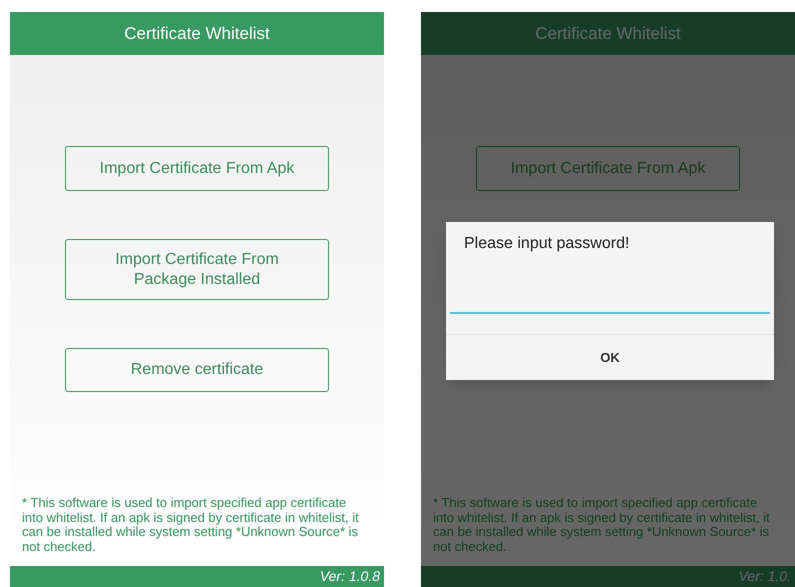 The image size is (795, 587). What do you see at coordinates (610, 357) in the screenshot?
I see `ok-button: OK` at bounding box center [610, 357].